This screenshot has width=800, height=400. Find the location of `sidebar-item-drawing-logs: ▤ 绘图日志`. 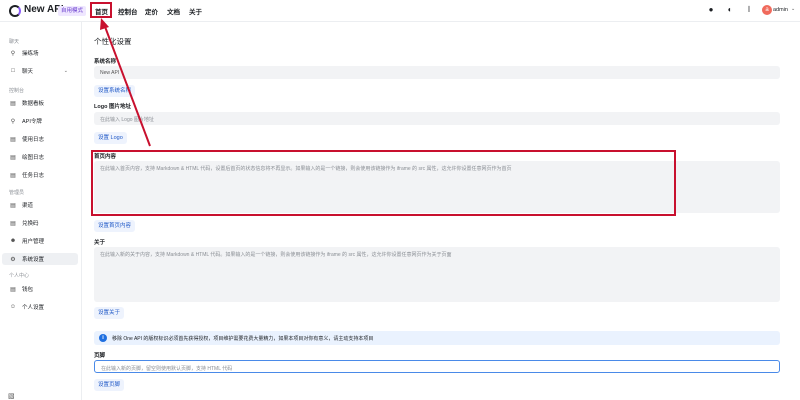

sidebar-item-drawing-logs: ▤ 绘图日志 is located at coordinates (40, 157).